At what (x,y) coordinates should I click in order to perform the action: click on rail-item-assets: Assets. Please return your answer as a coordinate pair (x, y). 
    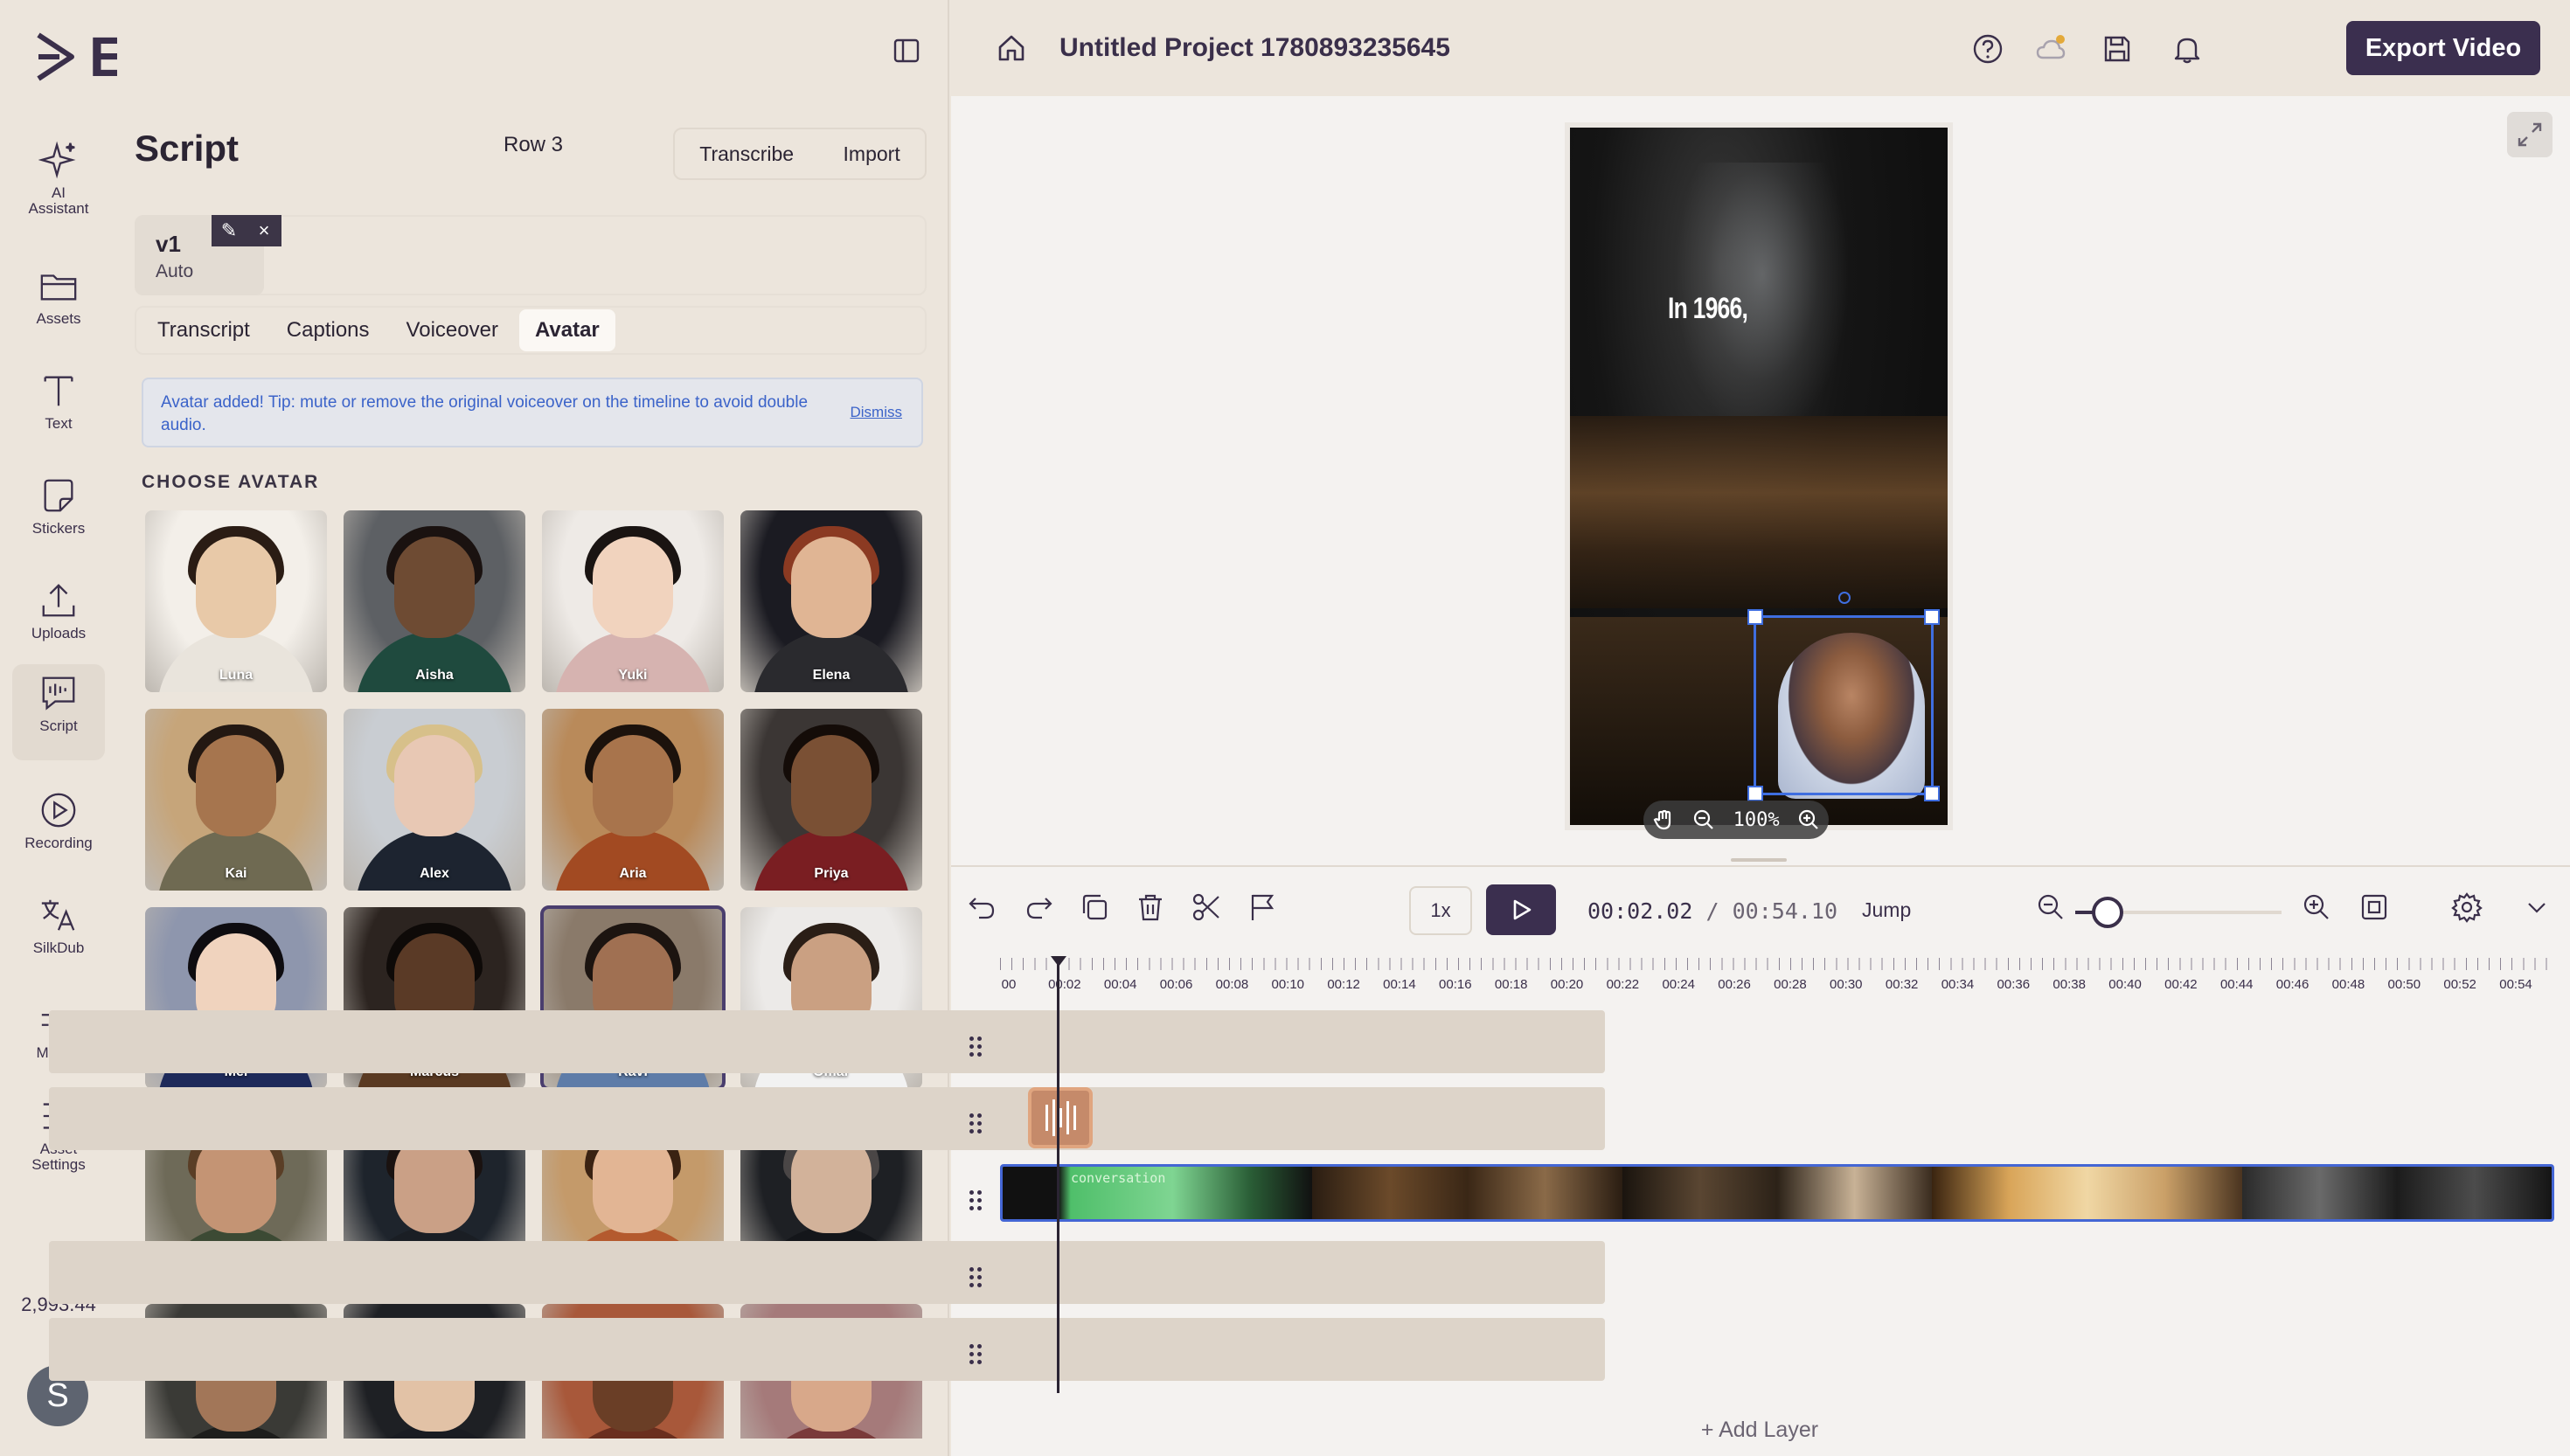
    Looking at the image, I should click on (58, 305).